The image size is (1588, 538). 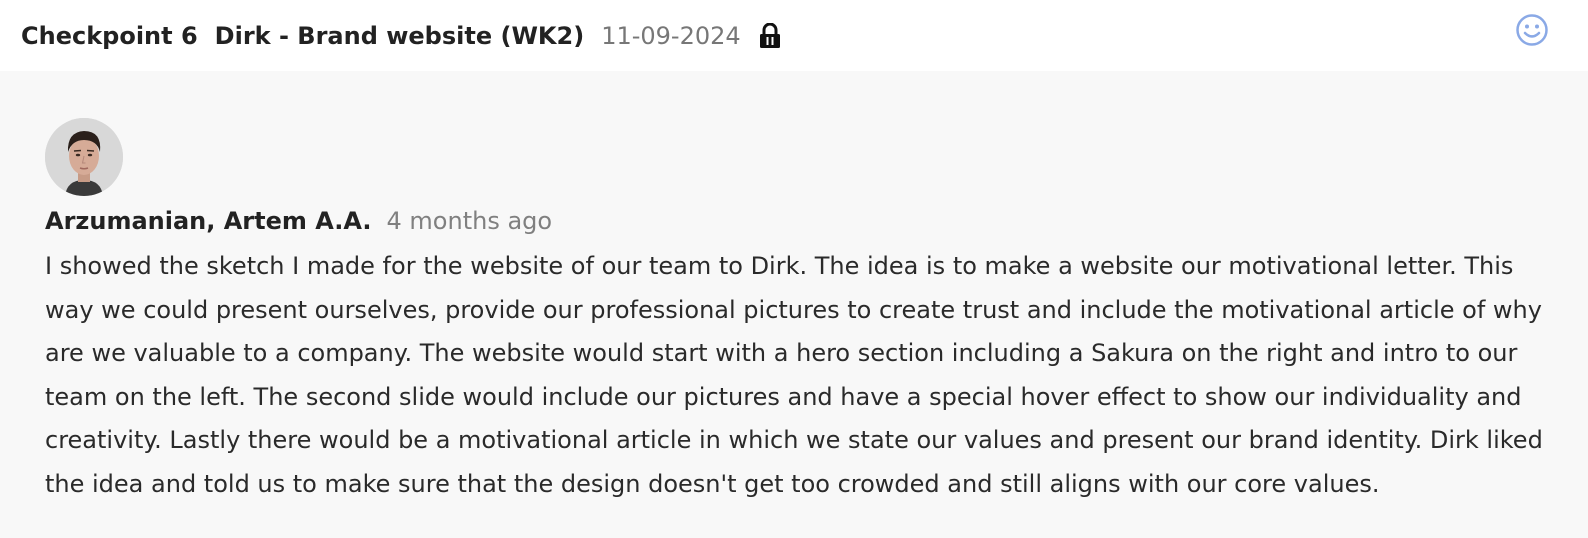 What do you see at coordinates (671, 35) in the screenshot?
I see `checkpoint-date: 11-09-2024` at bounding box center [671, 35].